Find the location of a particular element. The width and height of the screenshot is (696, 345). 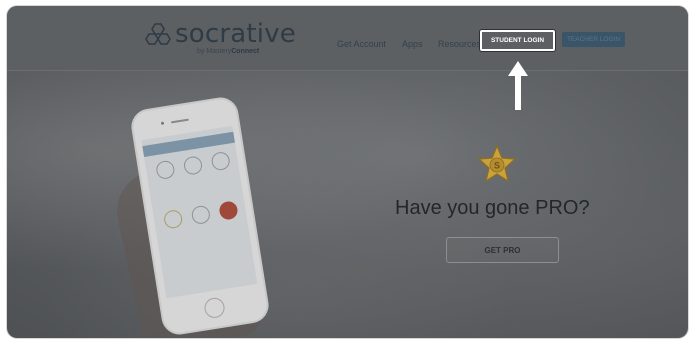

phone-home-button is located at coordinates (214, 308).